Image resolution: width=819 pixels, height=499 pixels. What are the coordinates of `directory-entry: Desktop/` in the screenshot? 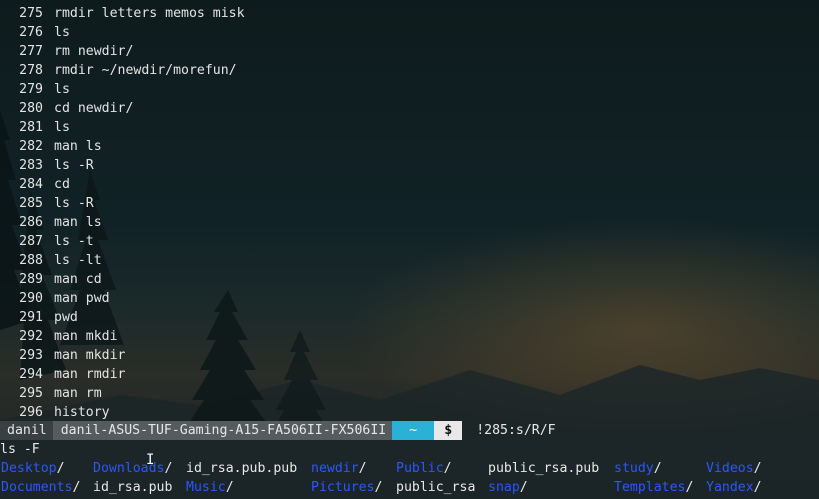 It's located at (33, 468).